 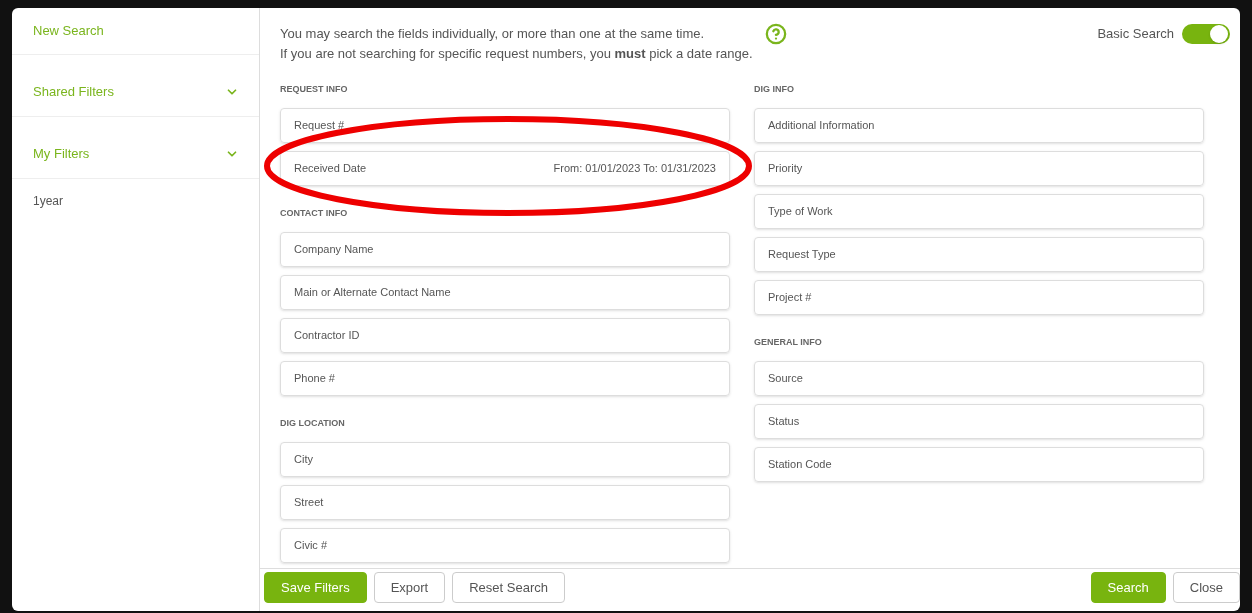 What do you see at coordinates (508, 587) in the screenshot?
I see `secondary-button: Reset Search` at bounding box center [508, 587].